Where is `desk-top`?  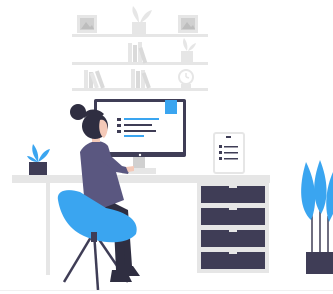 desk-top is located at coordinates (141, 179).